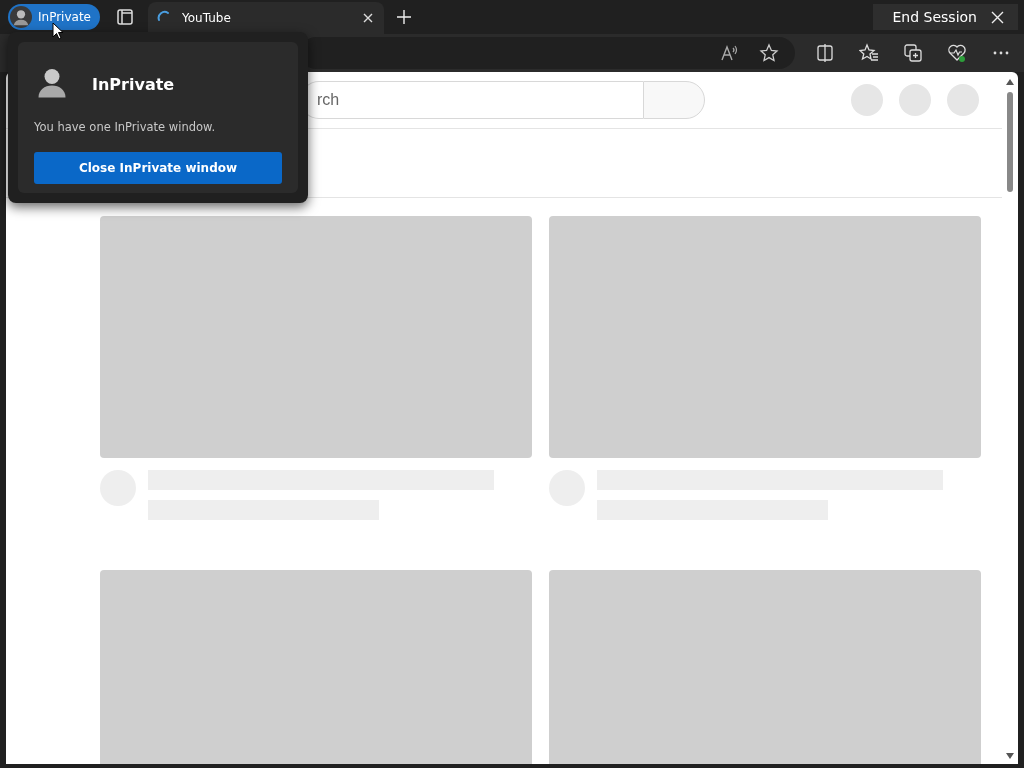 Image resolution: width=1024 pixels, height=768 pixels. I want to click on popup-message: You have one InPrivate window., so click(125, 127).